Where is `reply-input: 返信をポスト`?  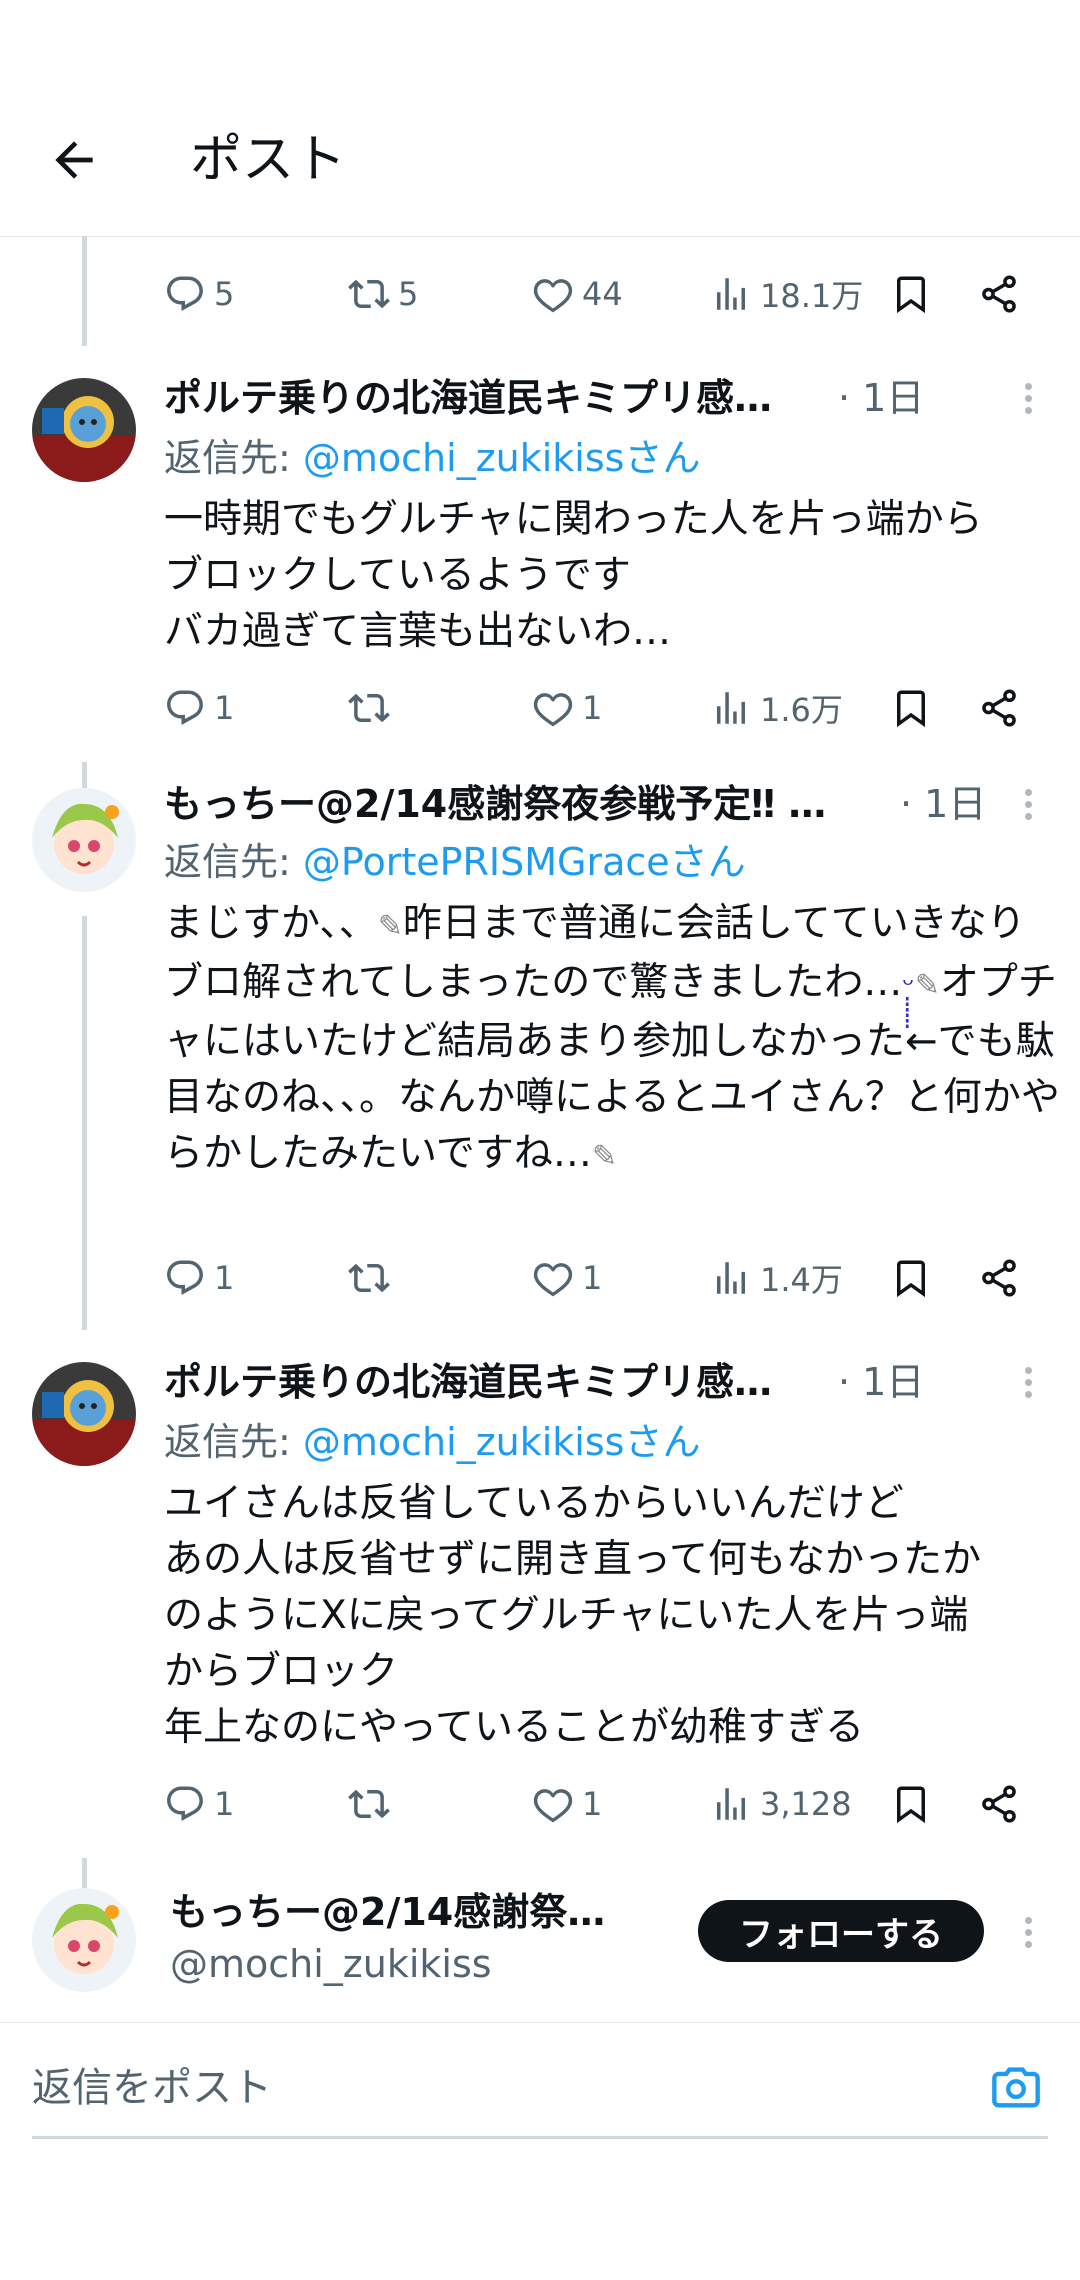 reply-input: 返信をポスト is located at coordinates (152, 2088).